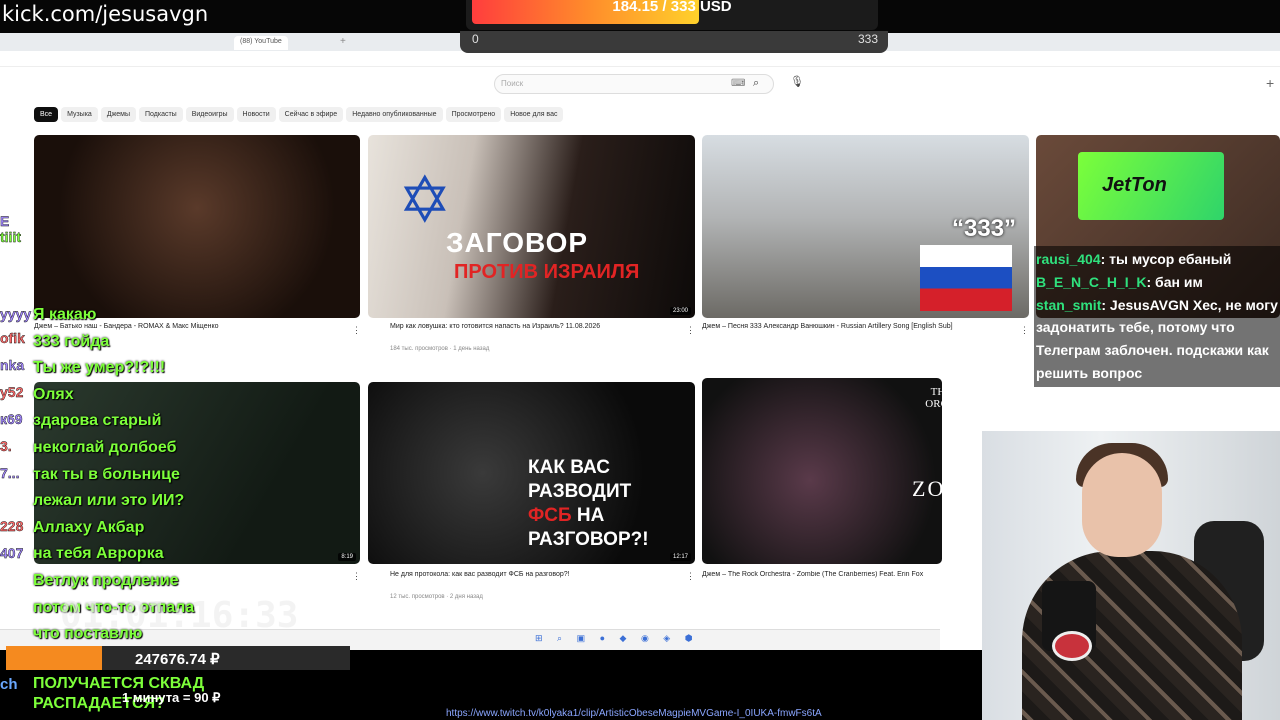 Image resolution: width=1280 pixels, height=720 pixels. What do you see at coordinates (436, 597) in the screenshot?
I see `video-meta-6: 12 тыс. просмотров · 2 дня назад` at bounding box center [436, 597].